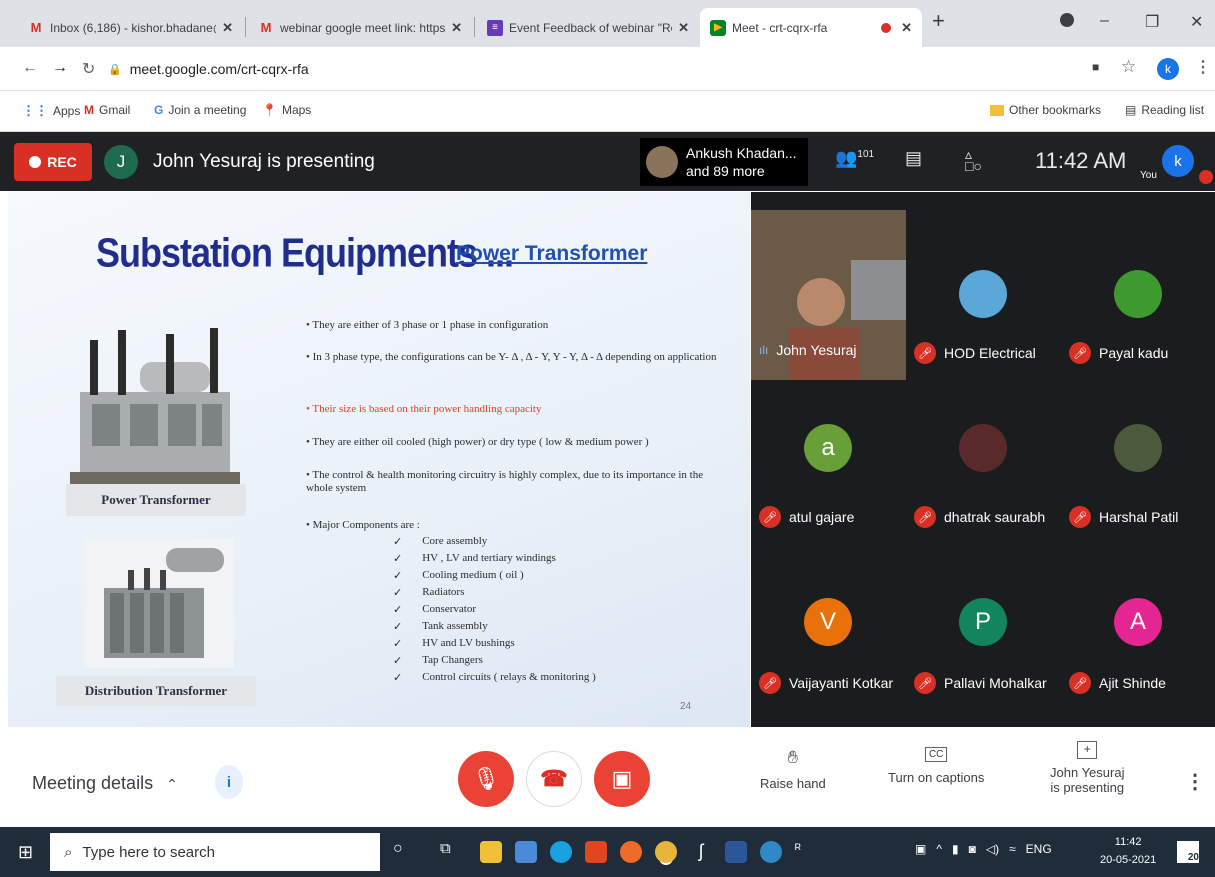 Image resolution: width=1215 pixels, height=877 pixels. Describe the element at coordinates (718, 27) in the screenshot. I see `meet-icon: ▶` at that location.